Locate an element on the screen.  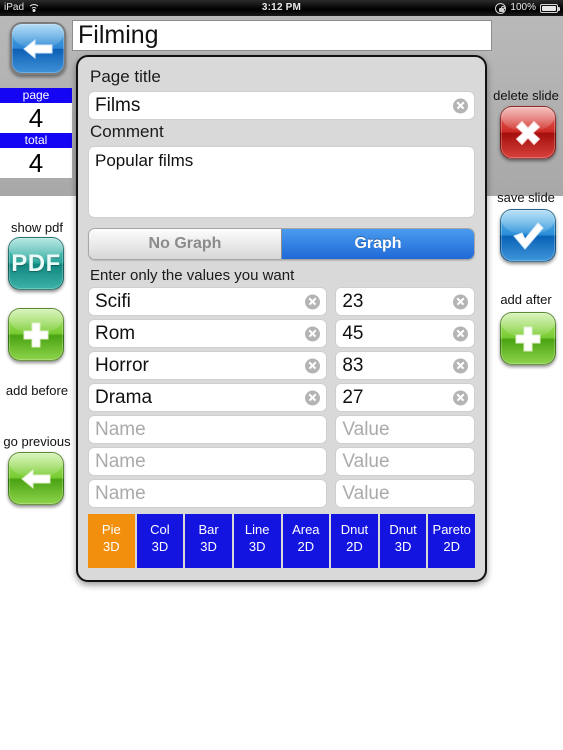
chart-type-col-3d-button: Col 3D is located at coordinates (160, 541).